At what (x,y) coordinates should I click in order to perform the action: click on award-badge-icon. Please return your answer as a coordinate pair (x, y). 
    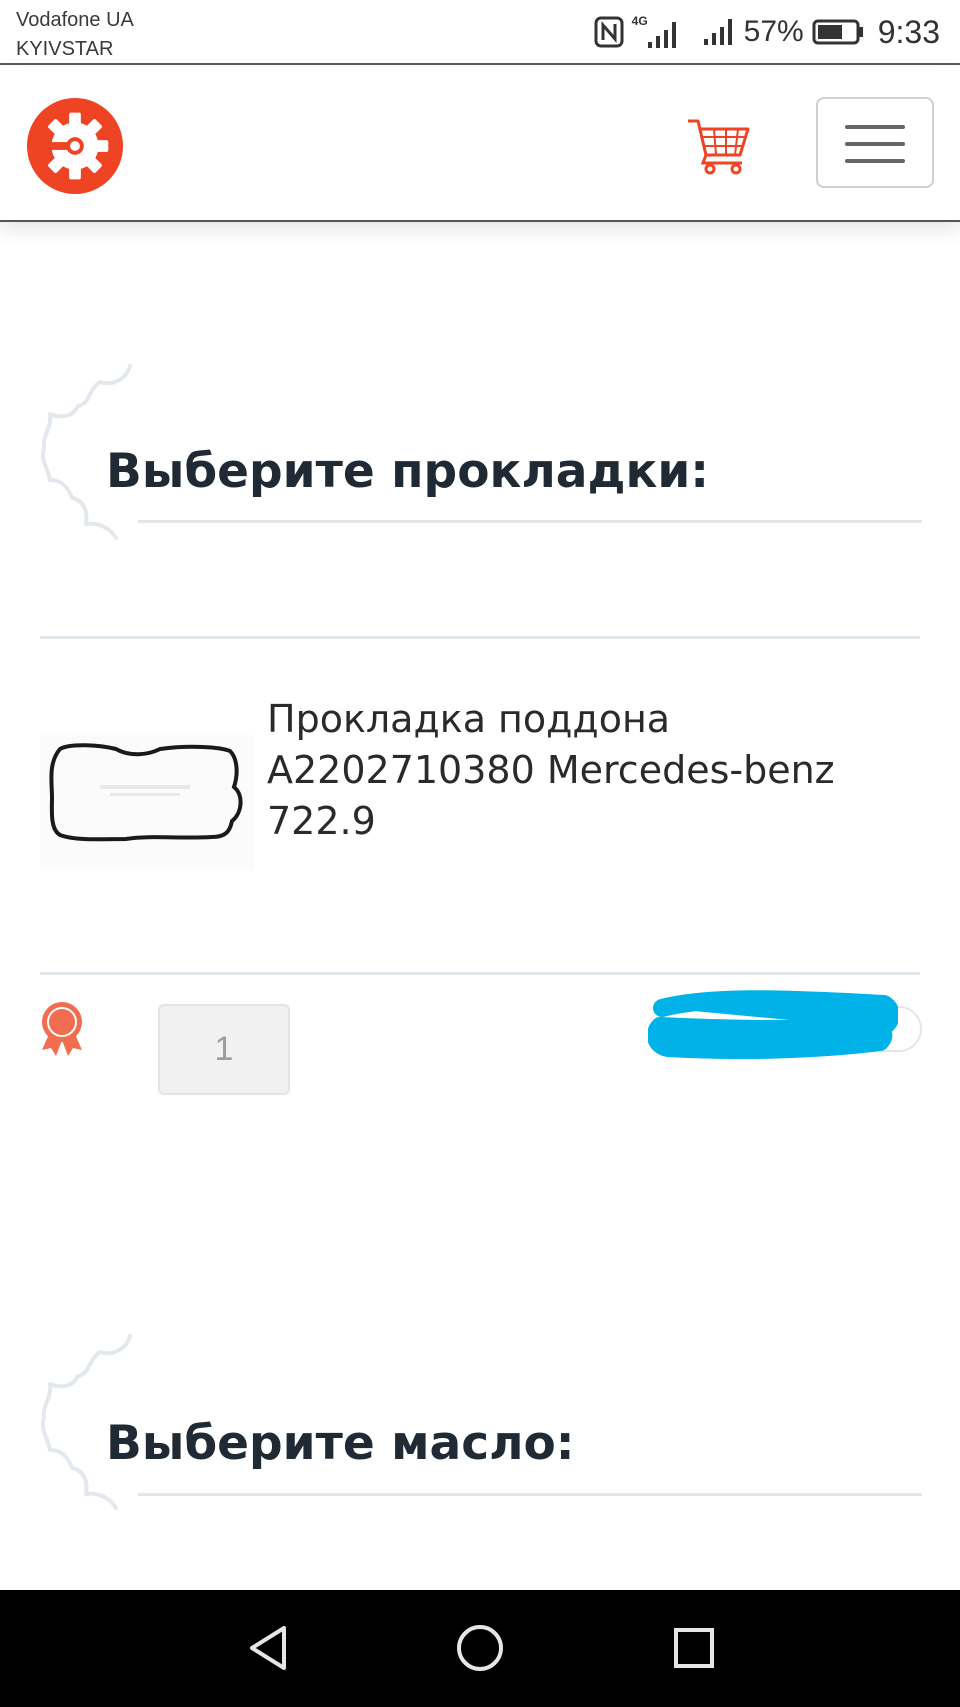
    Looking at the image, I should click on (62, 1029).